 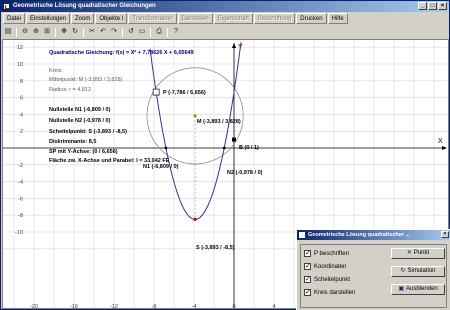 I want to click on x-axis-label: X, so click(x=440, y=141).